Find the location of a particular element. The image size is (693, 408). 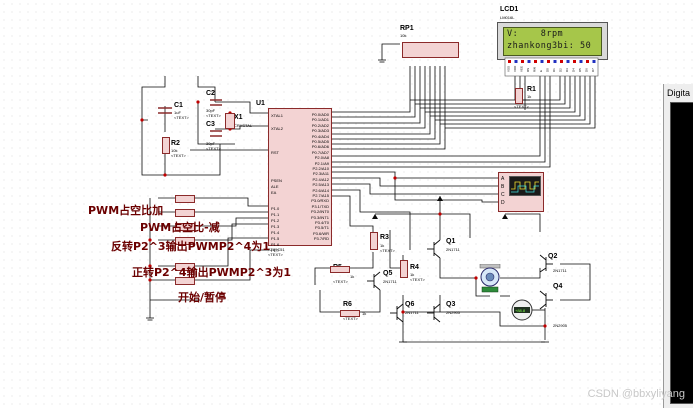

mcu-pin-left: XTAL2 is located at coordinates (277, 128).